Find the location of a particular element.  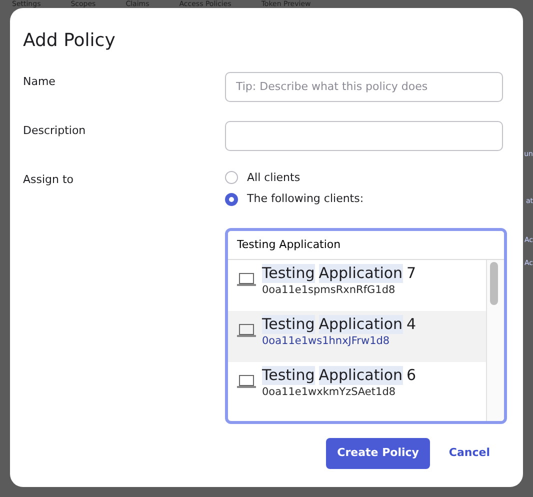

scrollbar is located at coordinates (495, 340).